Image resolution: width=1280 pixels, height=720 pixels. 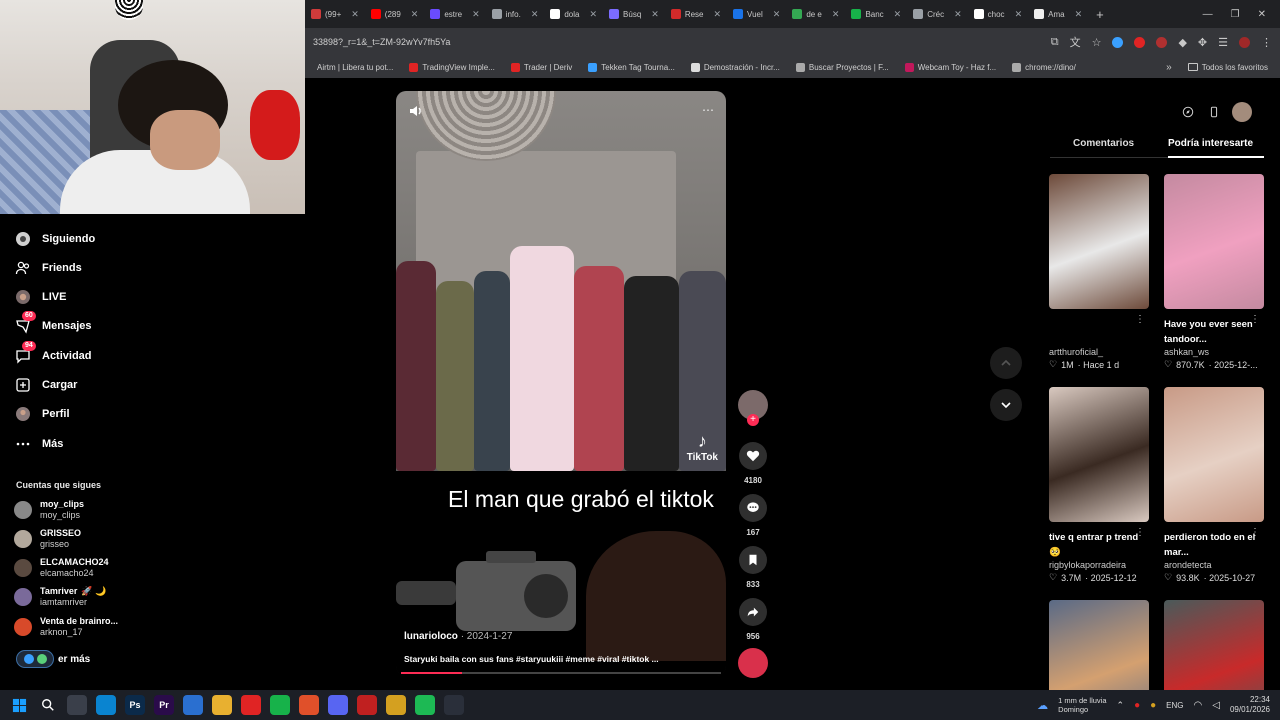 I want to click on windows-icon, so click(x=19, y=705).